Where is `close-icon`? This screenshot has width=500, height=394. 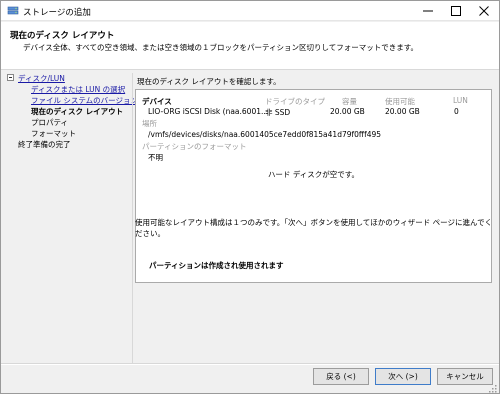 close-icon is located at coordinates (484, 11).